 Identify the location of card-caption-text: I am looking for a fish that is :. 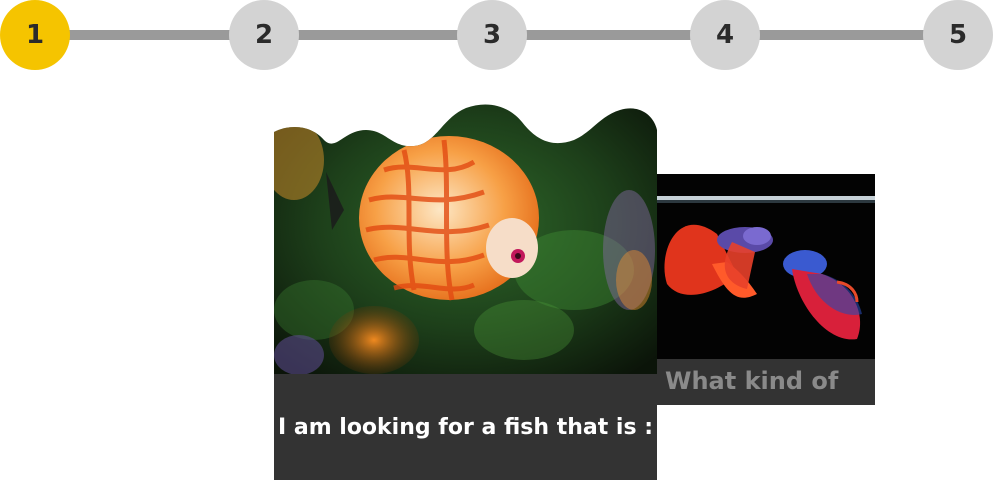
(465, 427).